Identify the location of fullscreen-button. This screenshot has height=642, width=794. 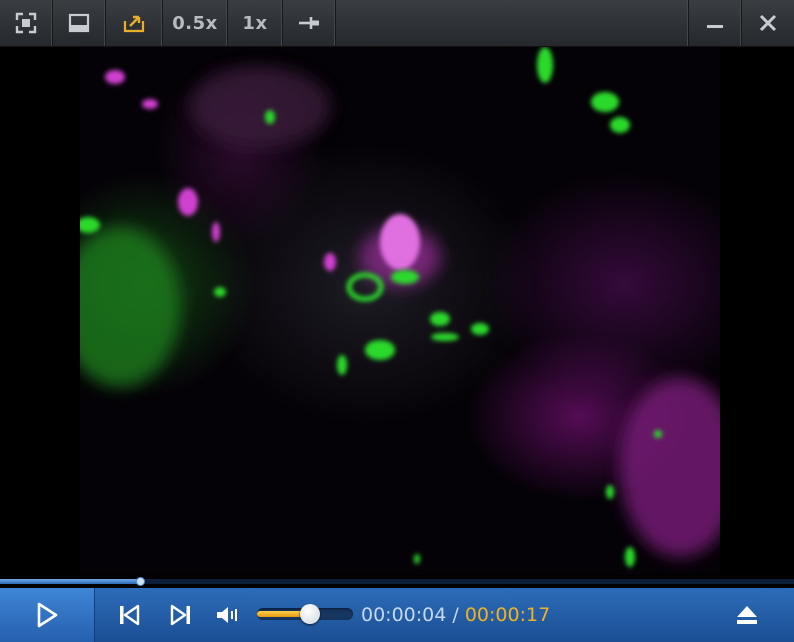
(26, 23).